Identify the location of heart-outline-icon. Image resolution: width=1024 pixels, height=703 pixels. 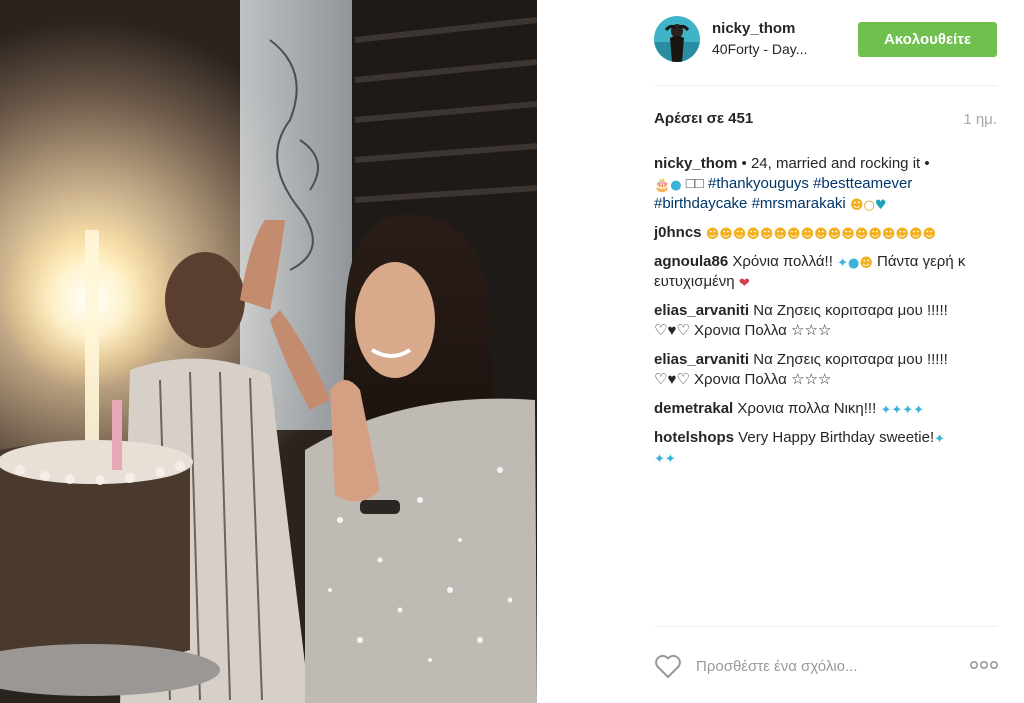
(668, 666).